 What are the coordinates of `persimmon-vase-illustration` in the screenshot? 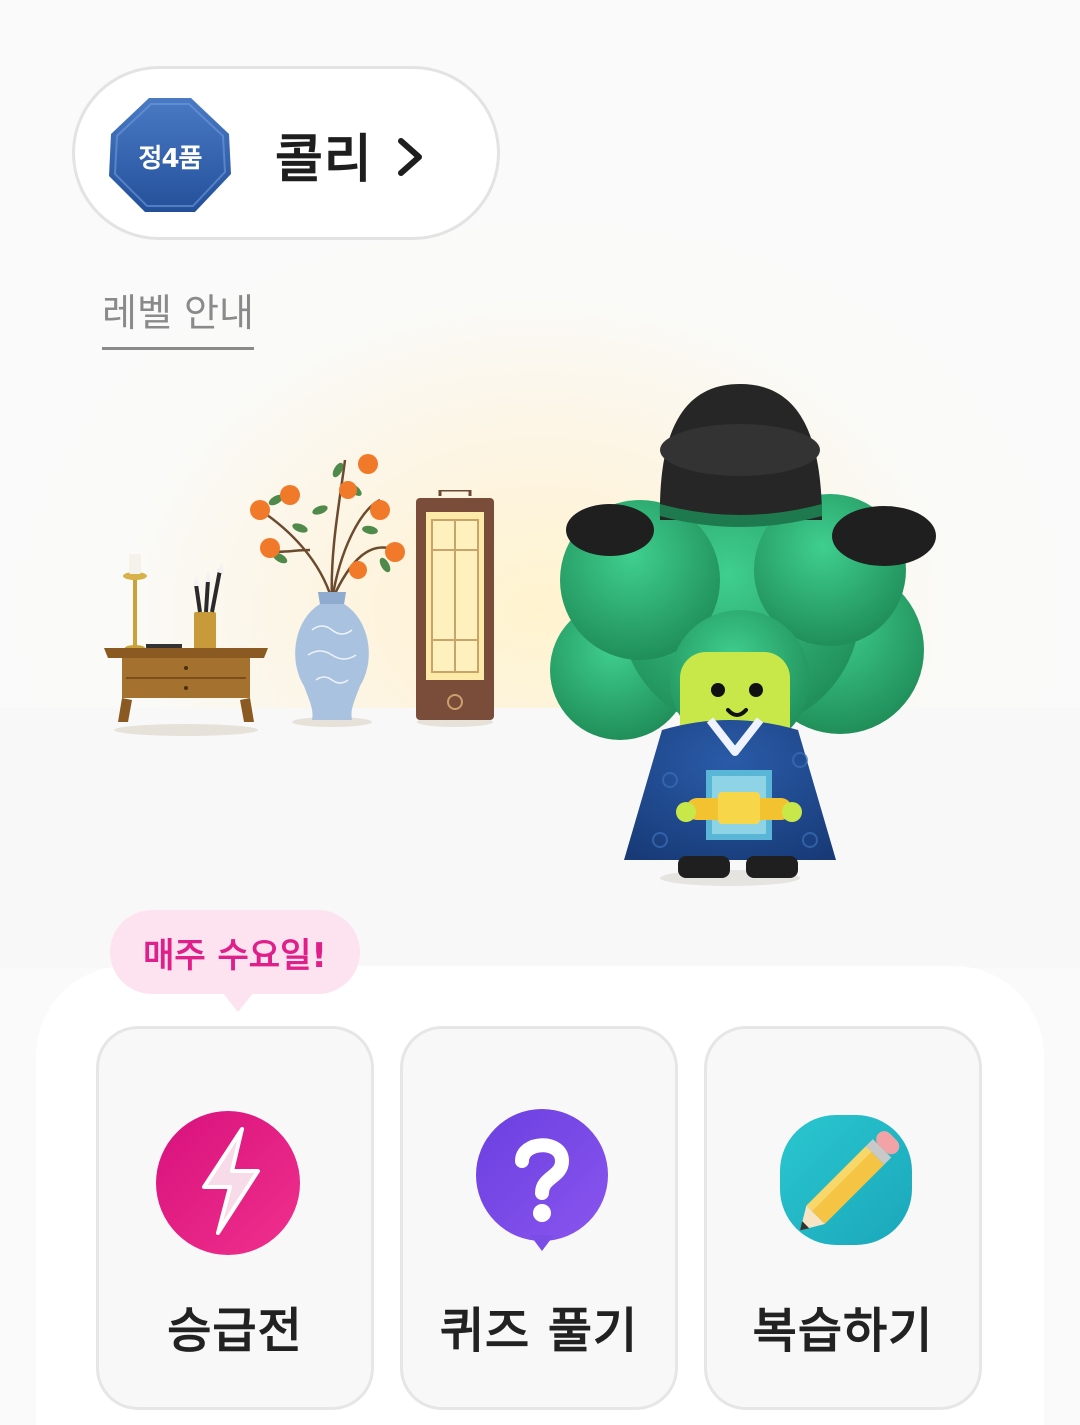 It's located at (327, 590).